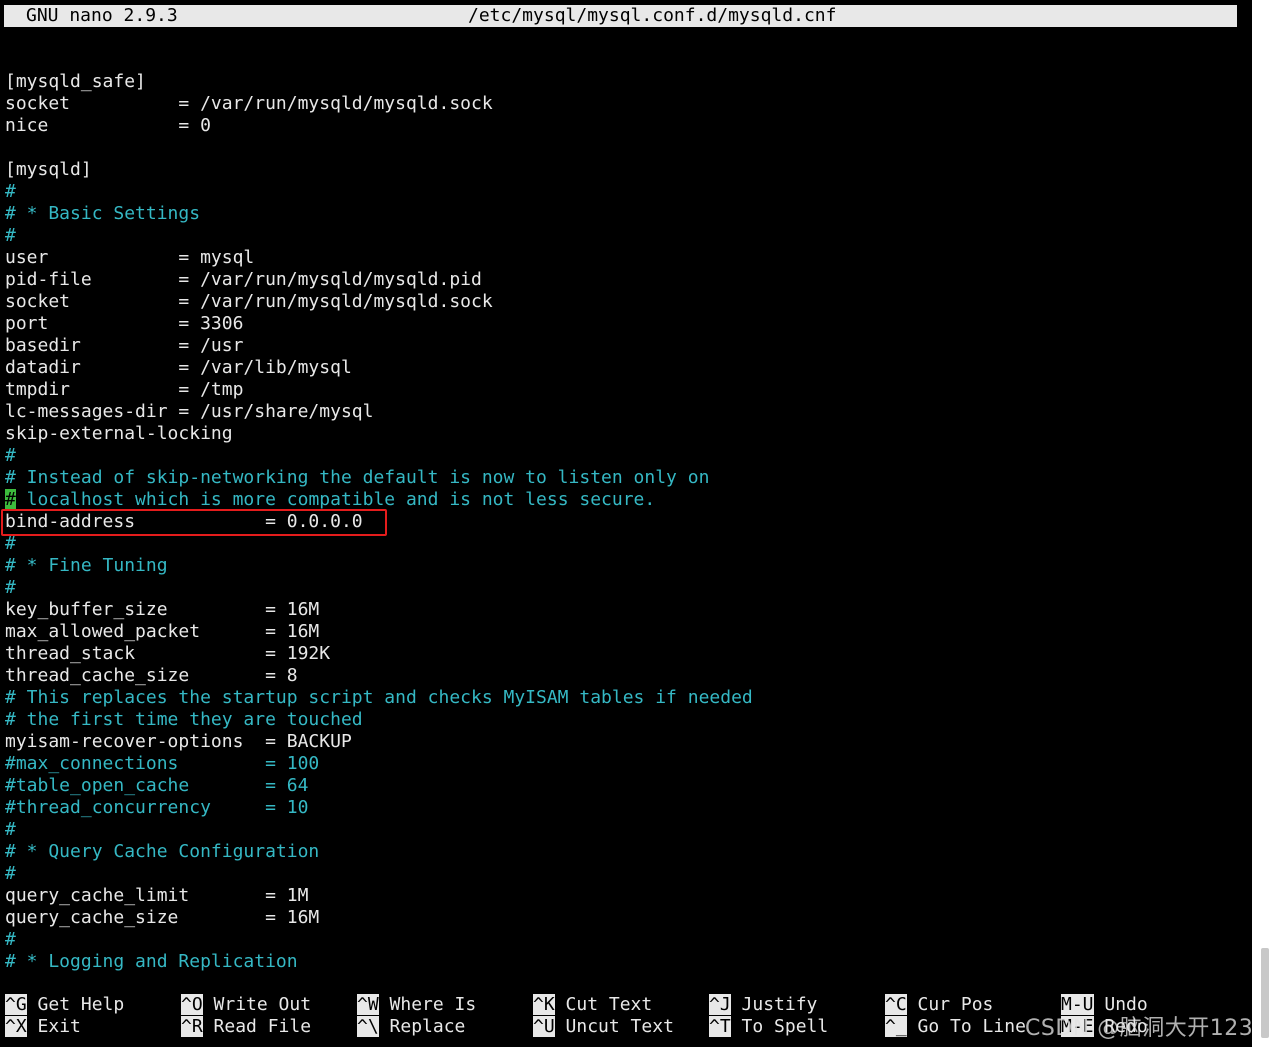 The image size is (1278, 1047). Describe the element at coordinates (262, 1004) in the screenshot. I see `shortcut-label: Write Out` at that location.